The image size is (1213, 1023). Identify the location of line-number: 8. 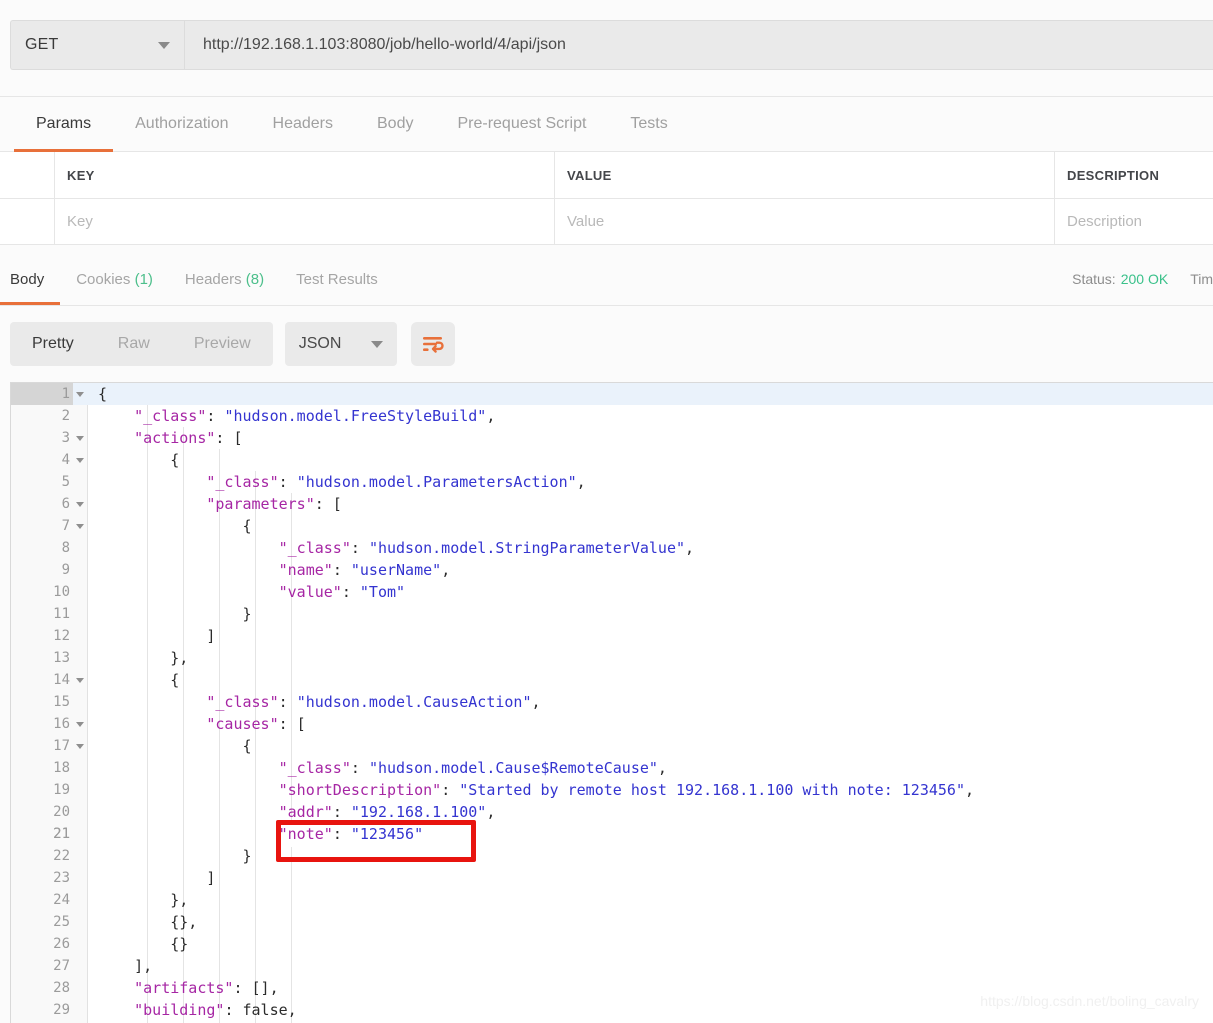
(65, 548).